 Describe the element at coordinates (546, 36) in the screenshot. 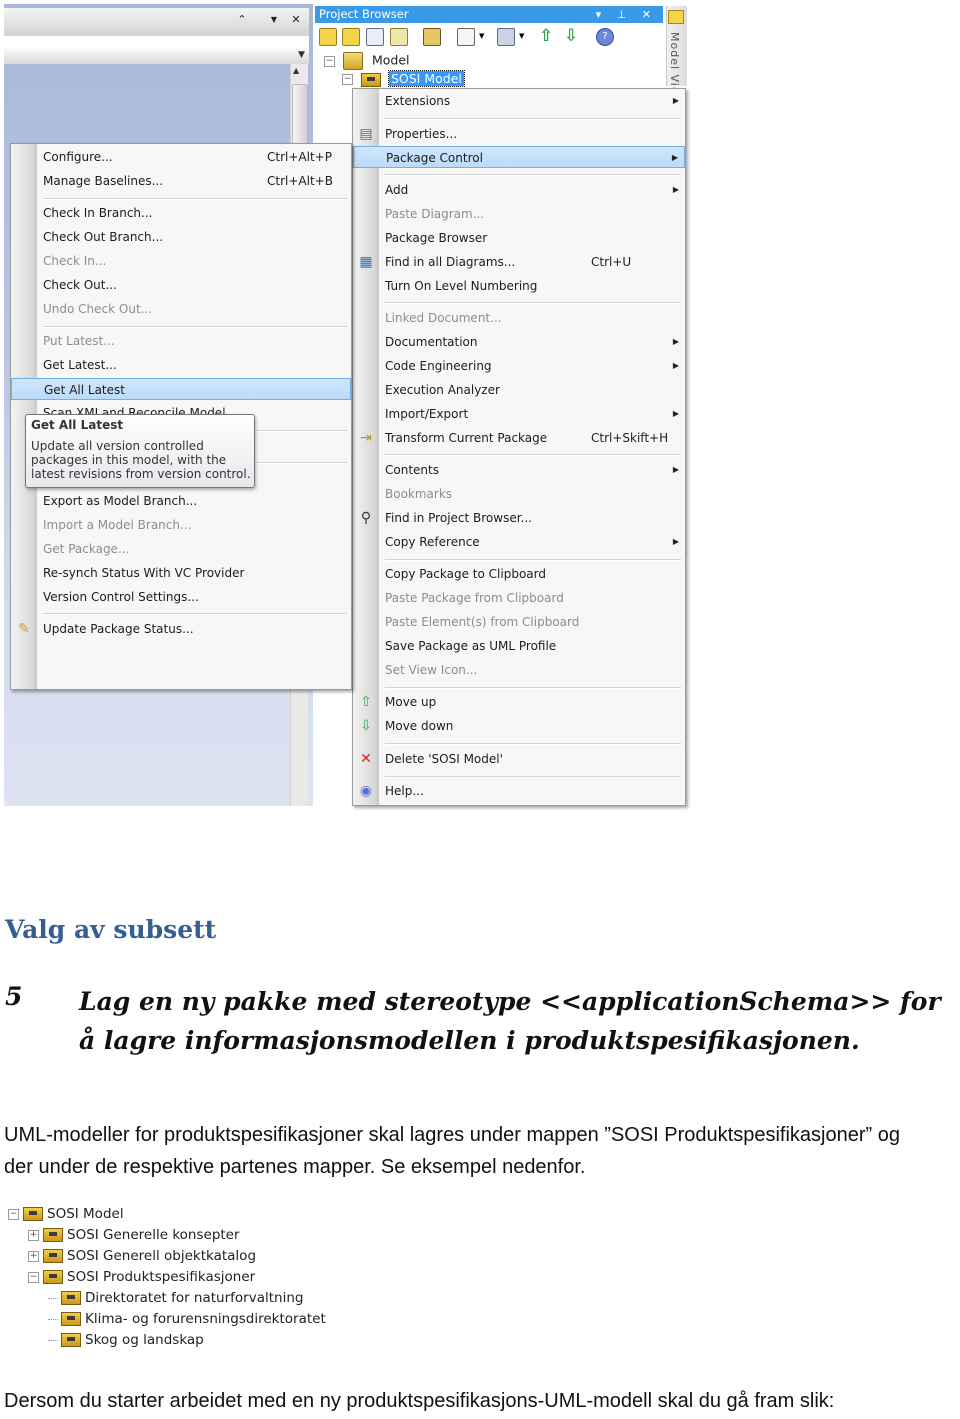

I see `move-up-icon: ⇧` at that location.